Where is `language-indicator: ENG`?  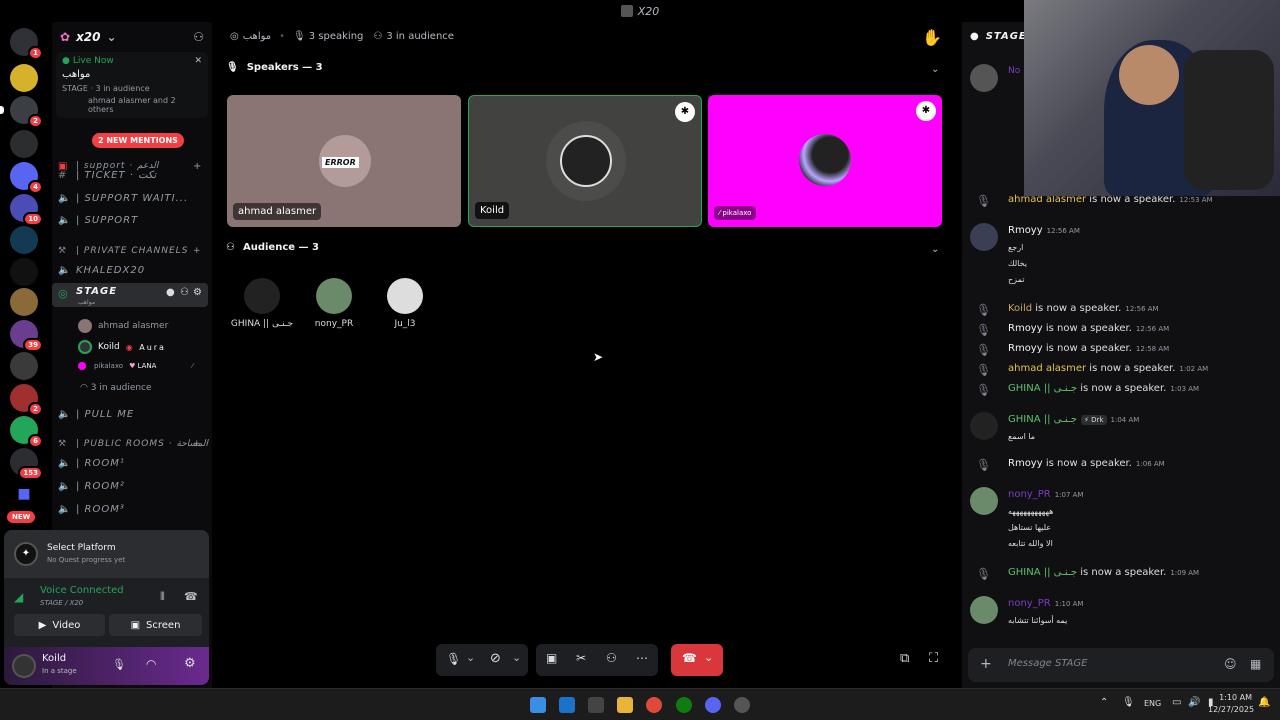 language-indicator: ENG is located at coordinates (1152, 703).